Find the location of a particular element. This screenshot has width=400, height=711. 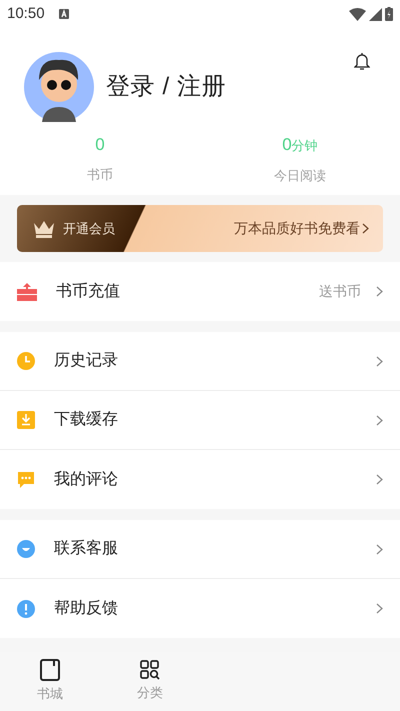

menu-label: 书币充值 is located at coordinates (88, 292).